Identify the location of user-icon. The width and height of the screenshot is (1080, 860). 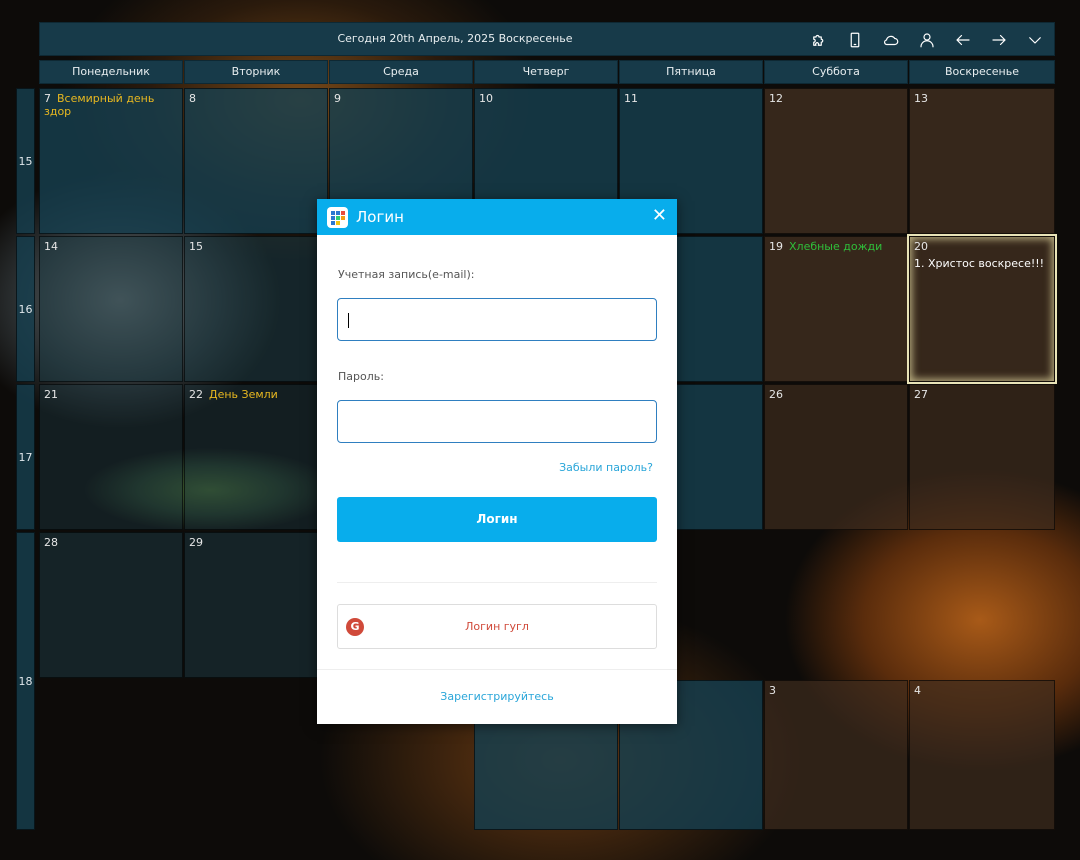
(927, 40).